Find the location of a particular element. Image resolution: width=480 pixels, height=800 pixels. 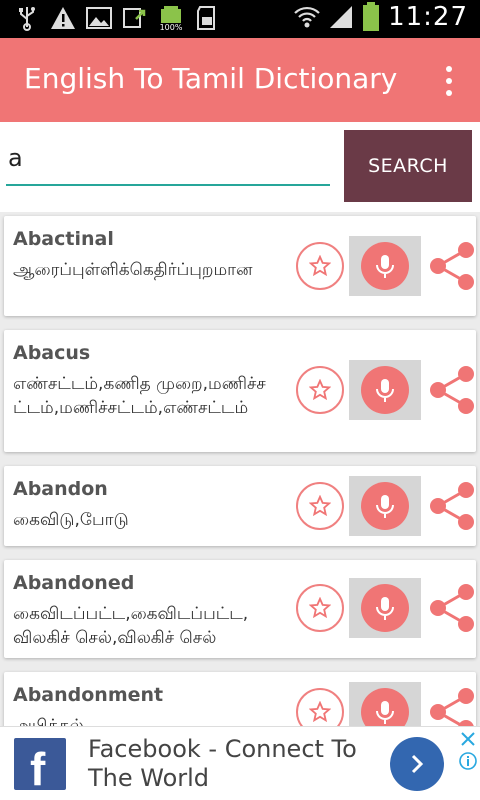

ad-open-button is located at coordinates (417, 764).